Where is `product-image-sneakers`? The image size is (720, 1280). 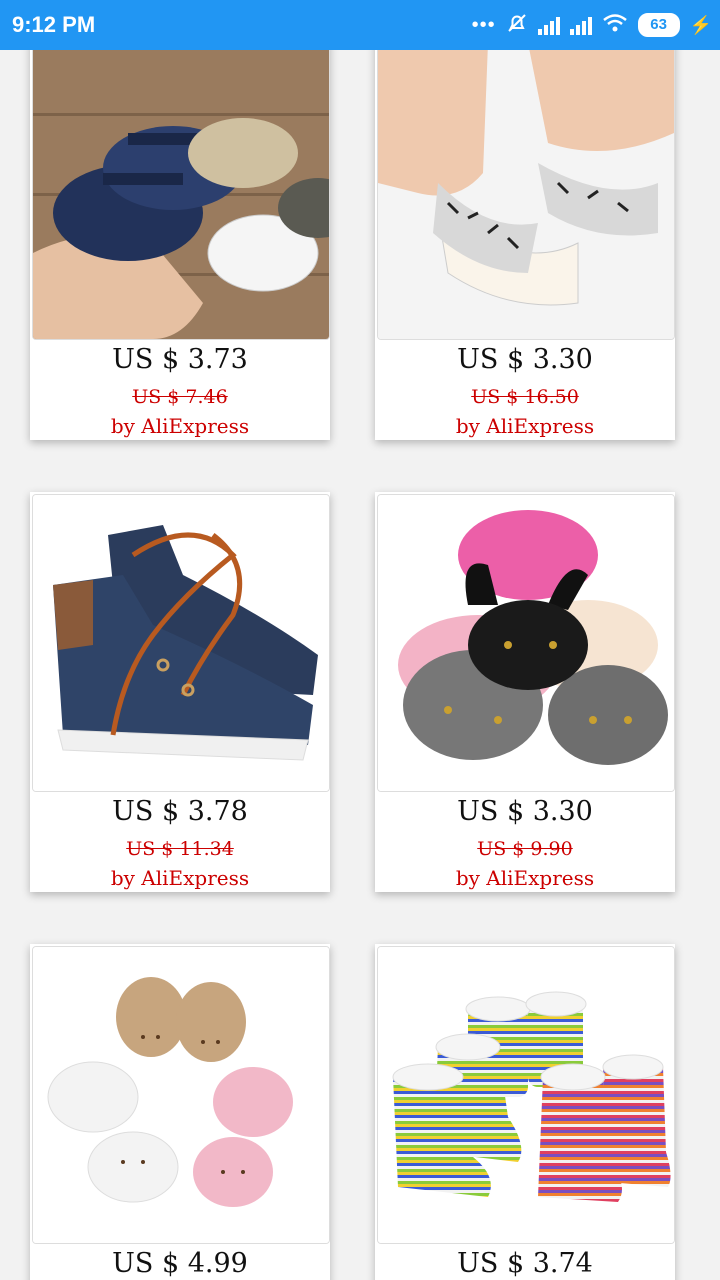
product-image-sneakers is located at coordinates (181, 643).